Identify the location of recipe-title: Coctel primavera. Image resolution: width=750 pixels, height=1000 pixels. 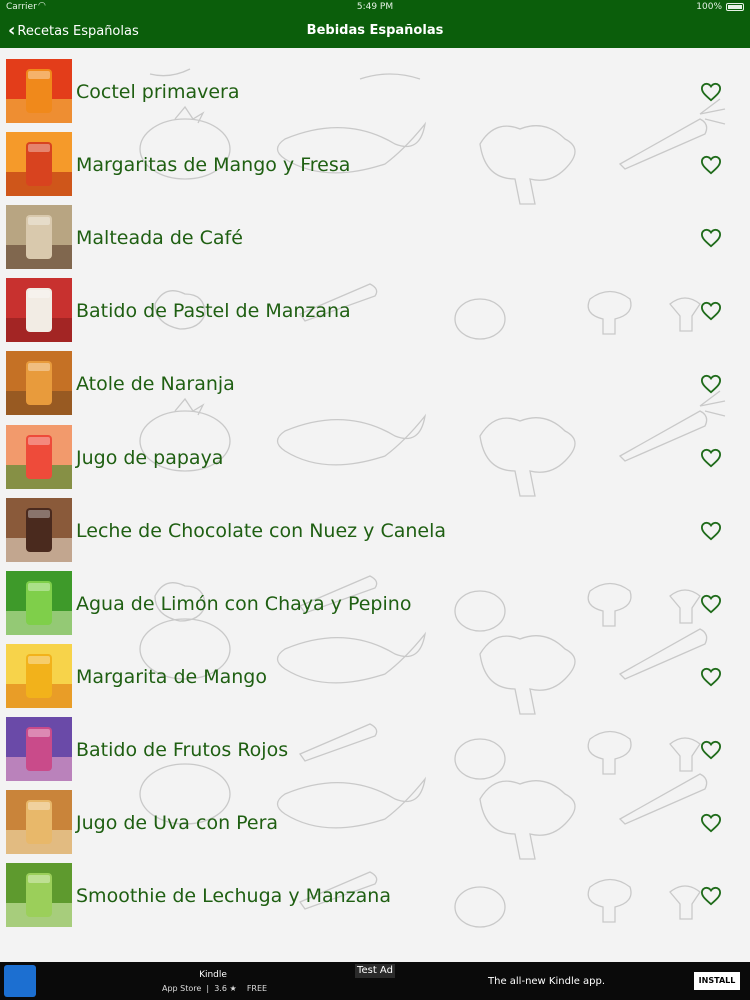
(158, 92).